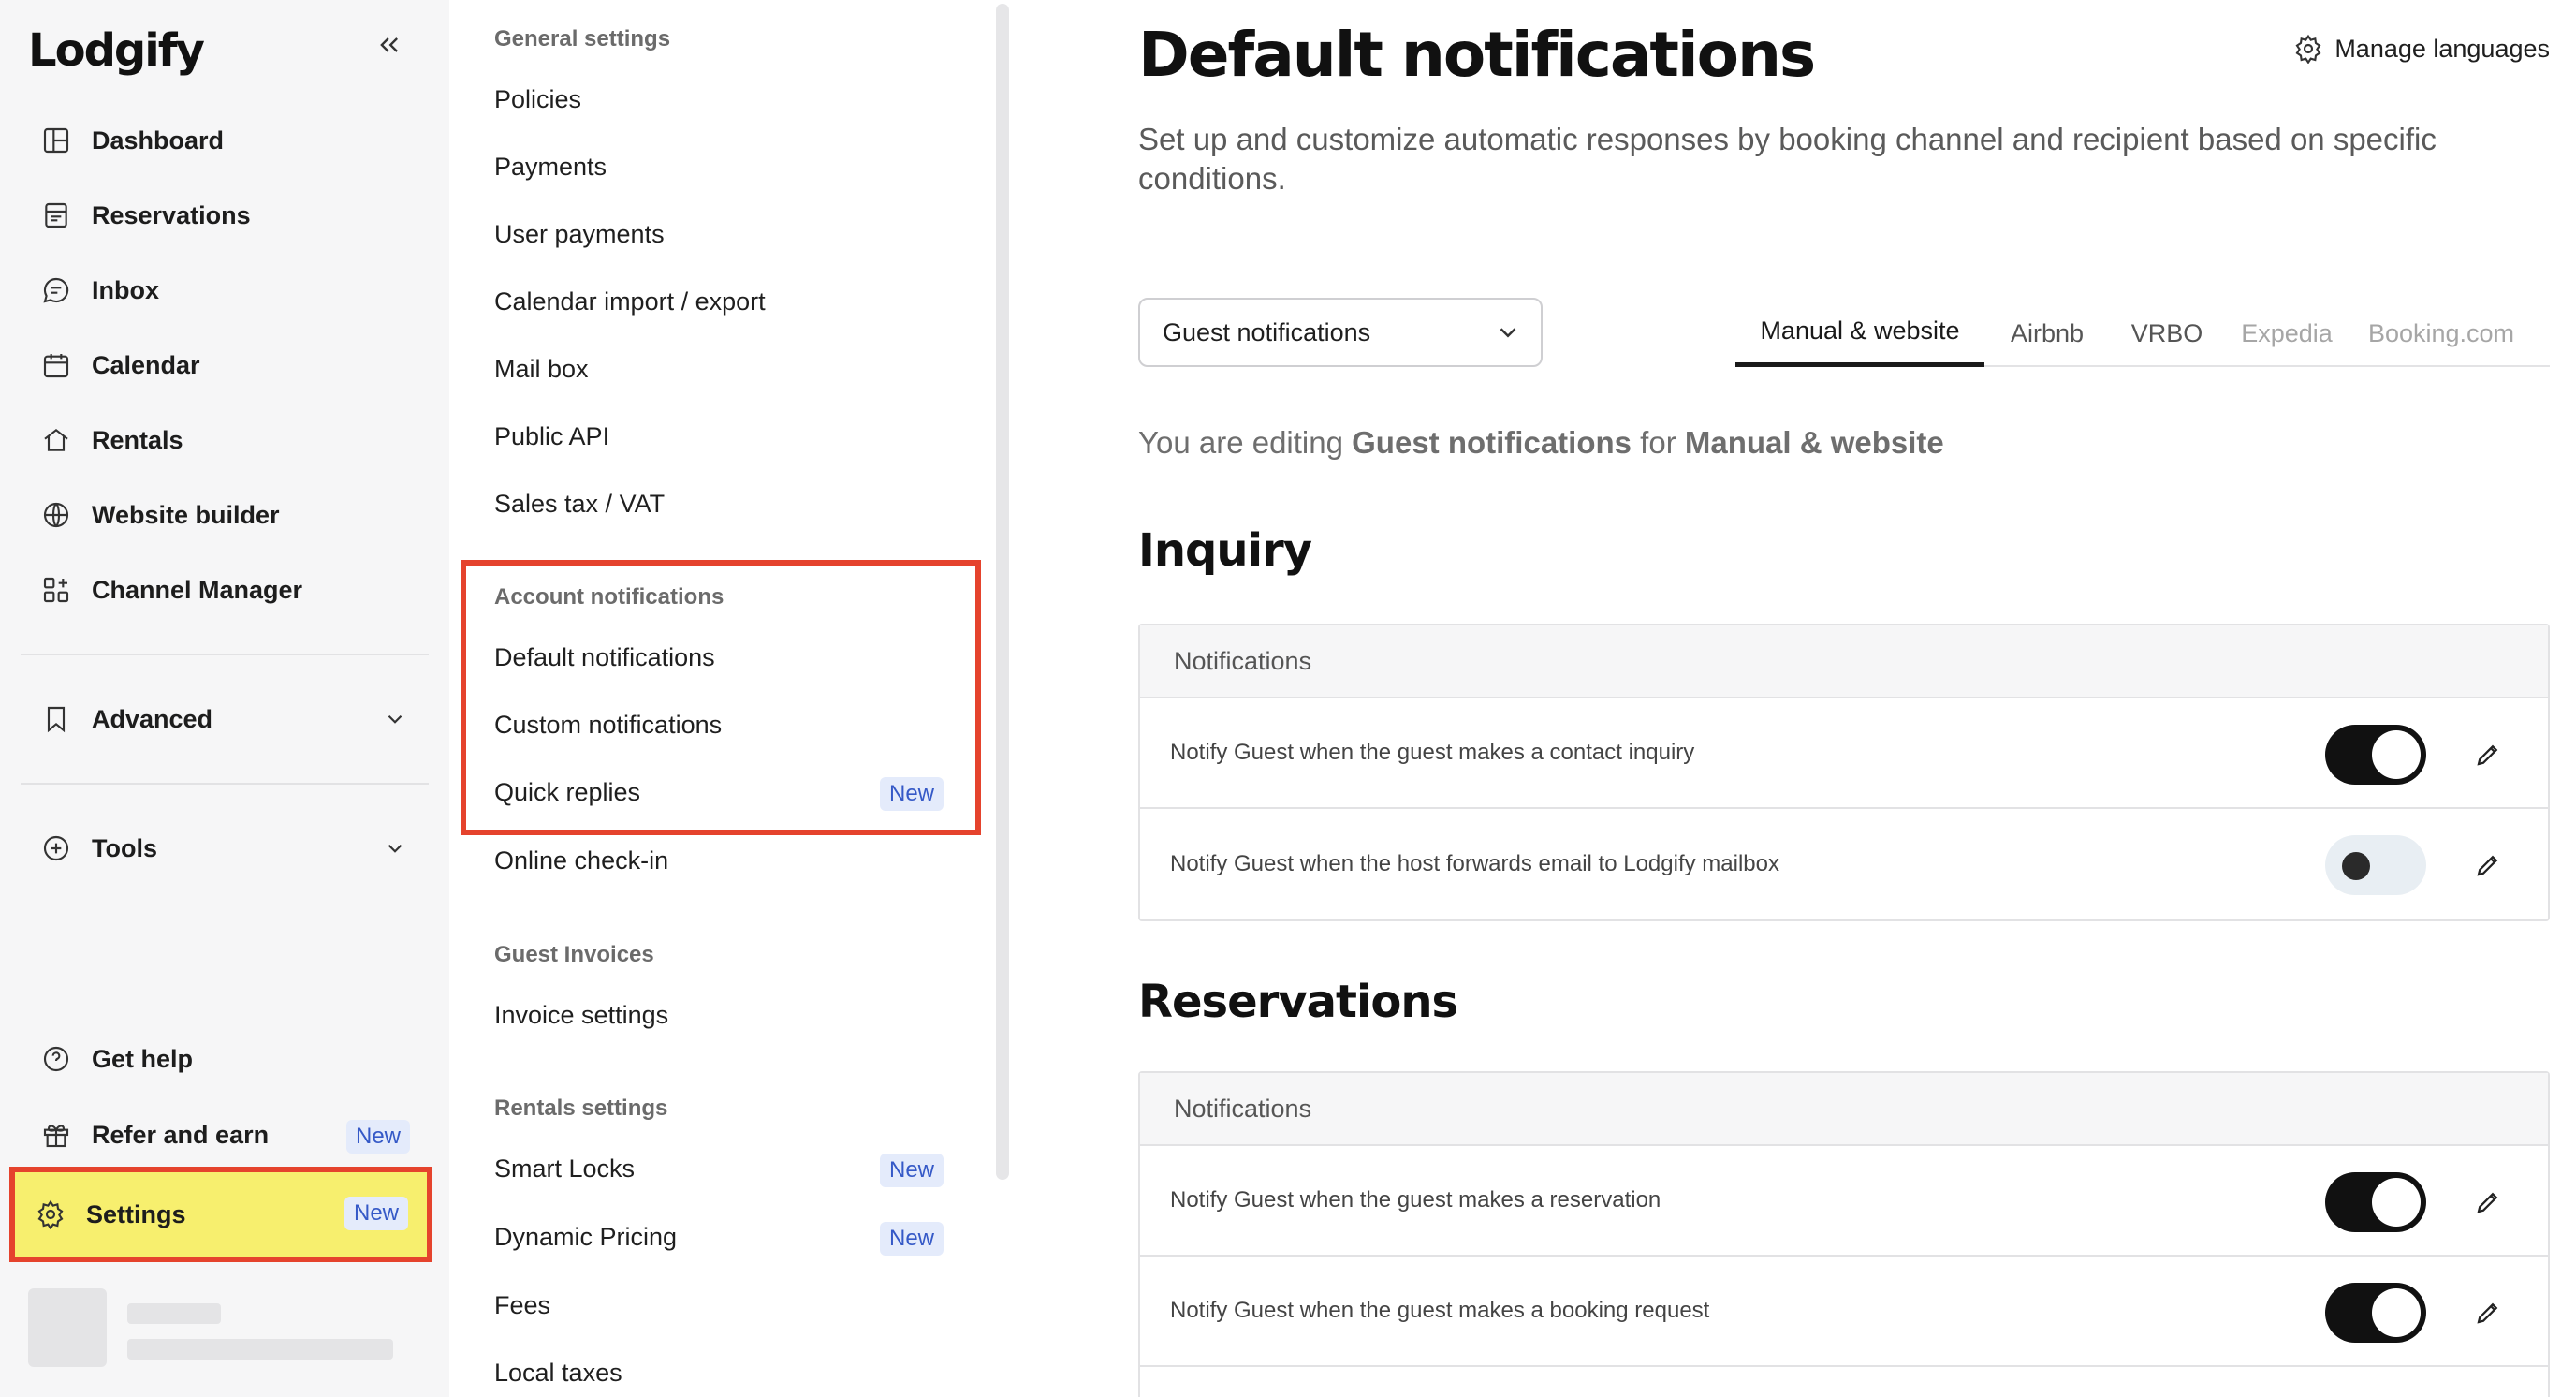 The height and width of the screenshot is (1397, 2576). What do you see at coordinates (225, 365) in the screenshot?
I see `nav-calendar: Calendar` at bounding box center [225, 365].